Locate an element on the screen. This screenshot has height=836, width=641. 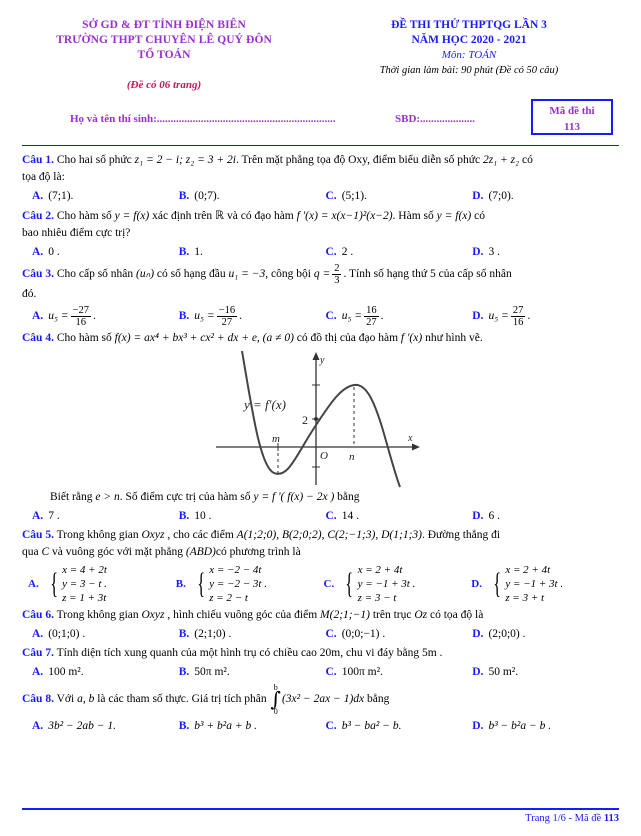
option-c-value: b³ − ba² − b. is located at coordinates (371, 726).